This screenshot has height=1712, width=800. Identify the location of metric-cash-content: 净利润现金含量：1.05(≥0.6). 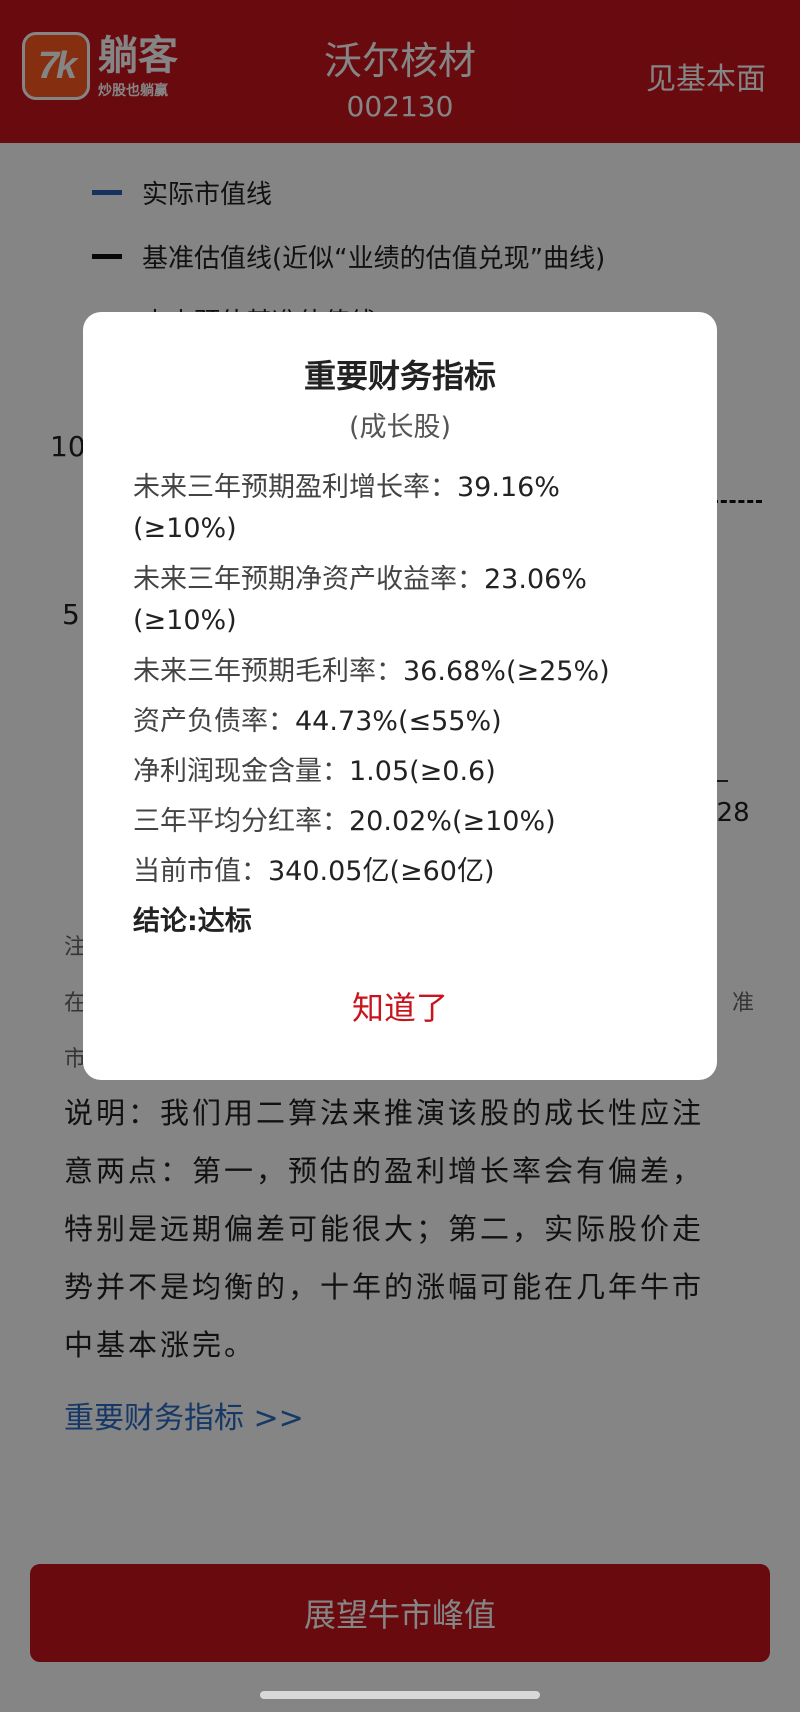
(403, 771).